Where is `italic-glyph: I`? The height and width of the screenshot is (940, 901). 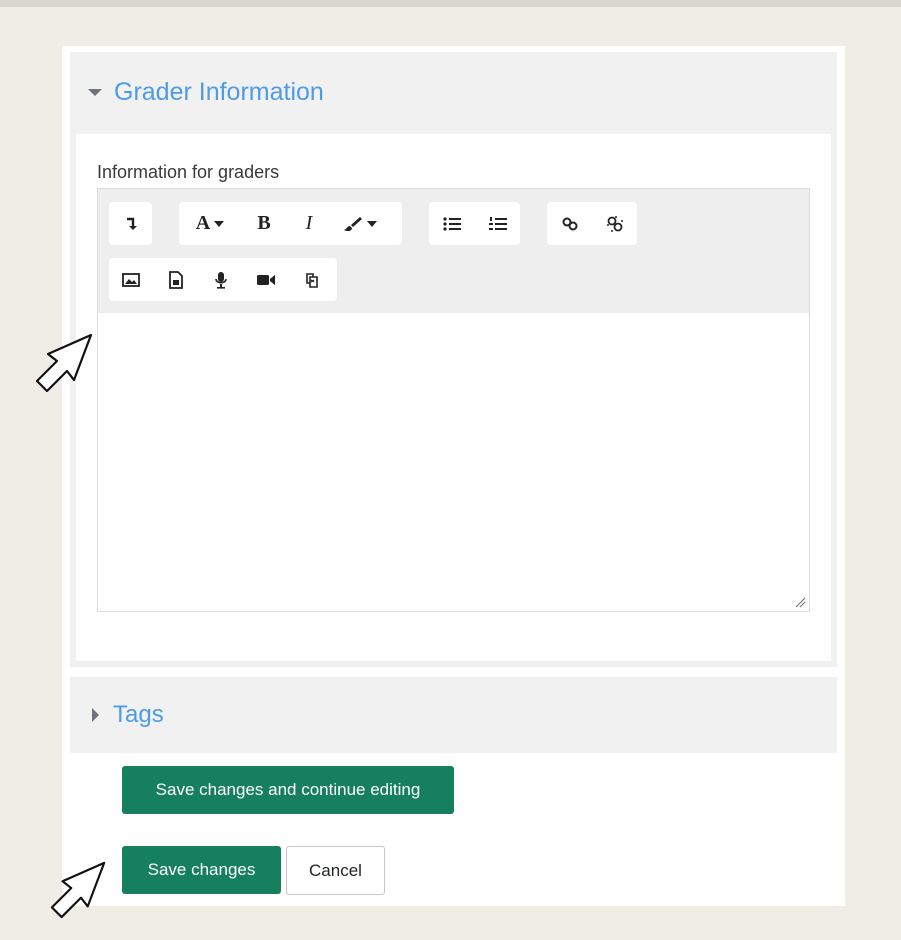 italic-glyph: I is located at coordinates (309, 223).